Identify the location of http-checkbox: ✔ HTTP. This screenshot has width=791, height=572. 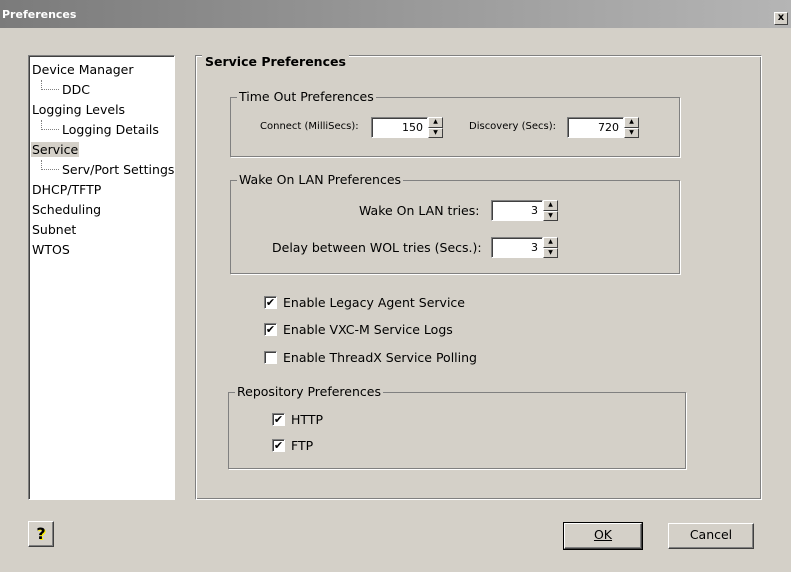
(297, 419).